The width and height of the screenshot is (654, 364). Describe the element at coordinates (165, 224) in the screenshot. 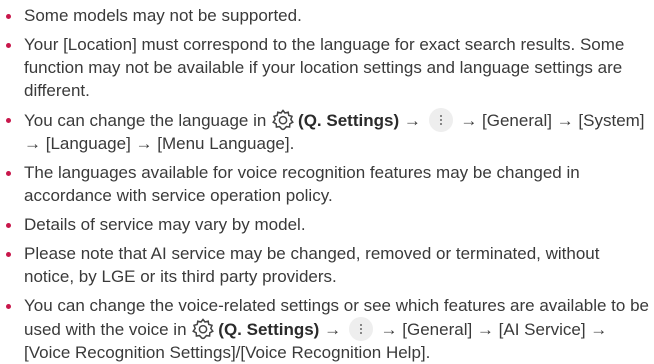

I see `note-text: Details of service may vary by model.` at that location.